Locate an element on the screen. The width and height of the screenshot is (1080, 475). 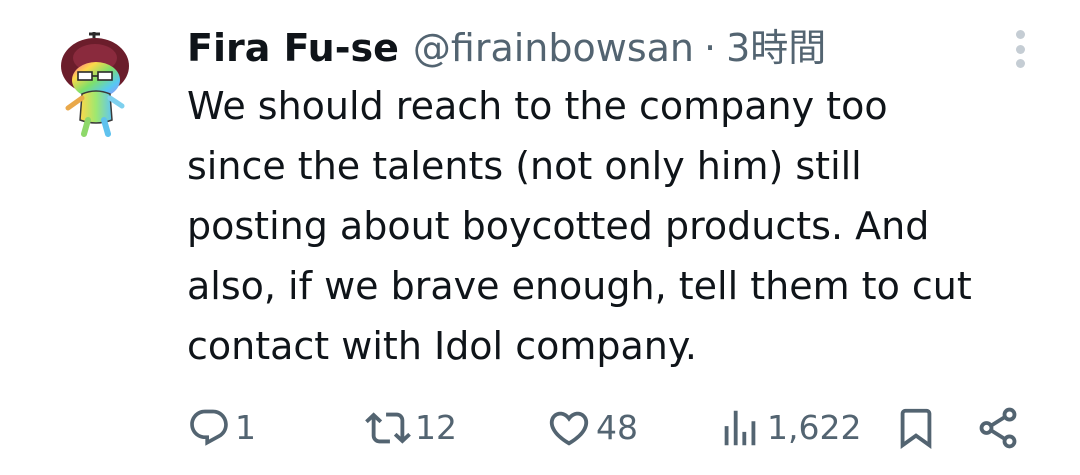
avatar is located at coordinates (96, 84).